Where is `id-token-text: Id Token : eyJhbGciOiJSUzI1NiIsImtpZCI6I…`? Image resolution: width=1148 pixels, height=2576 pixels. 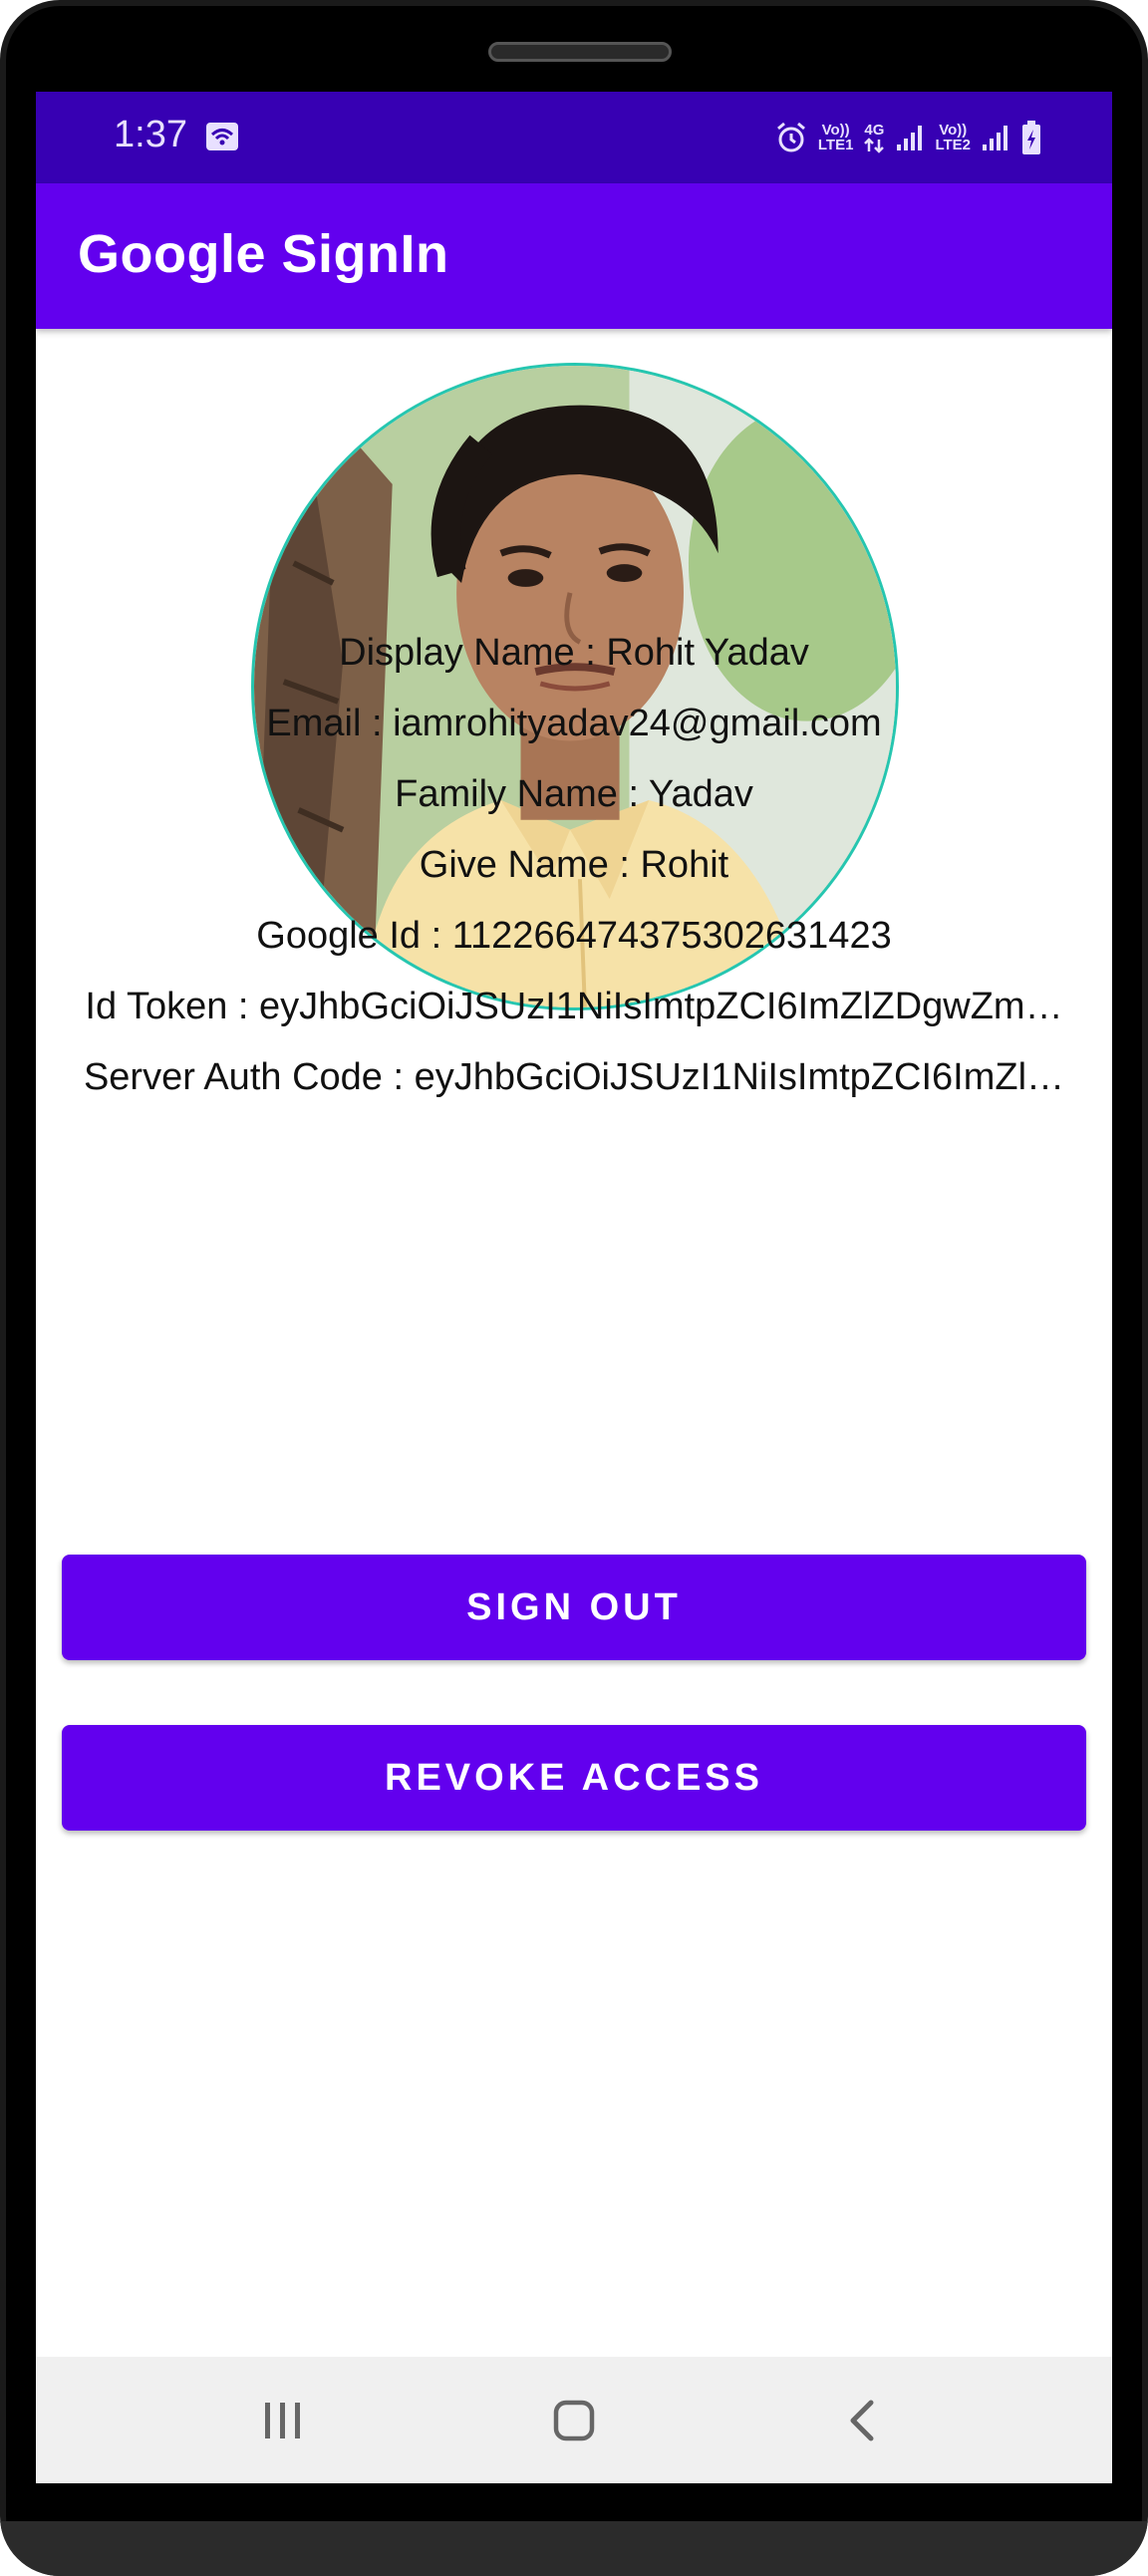 id-token-text: Id Token : eyJhbGciOiJSUzI1NiIsImtpZCI6I… is located at coordinates (574, 1006).